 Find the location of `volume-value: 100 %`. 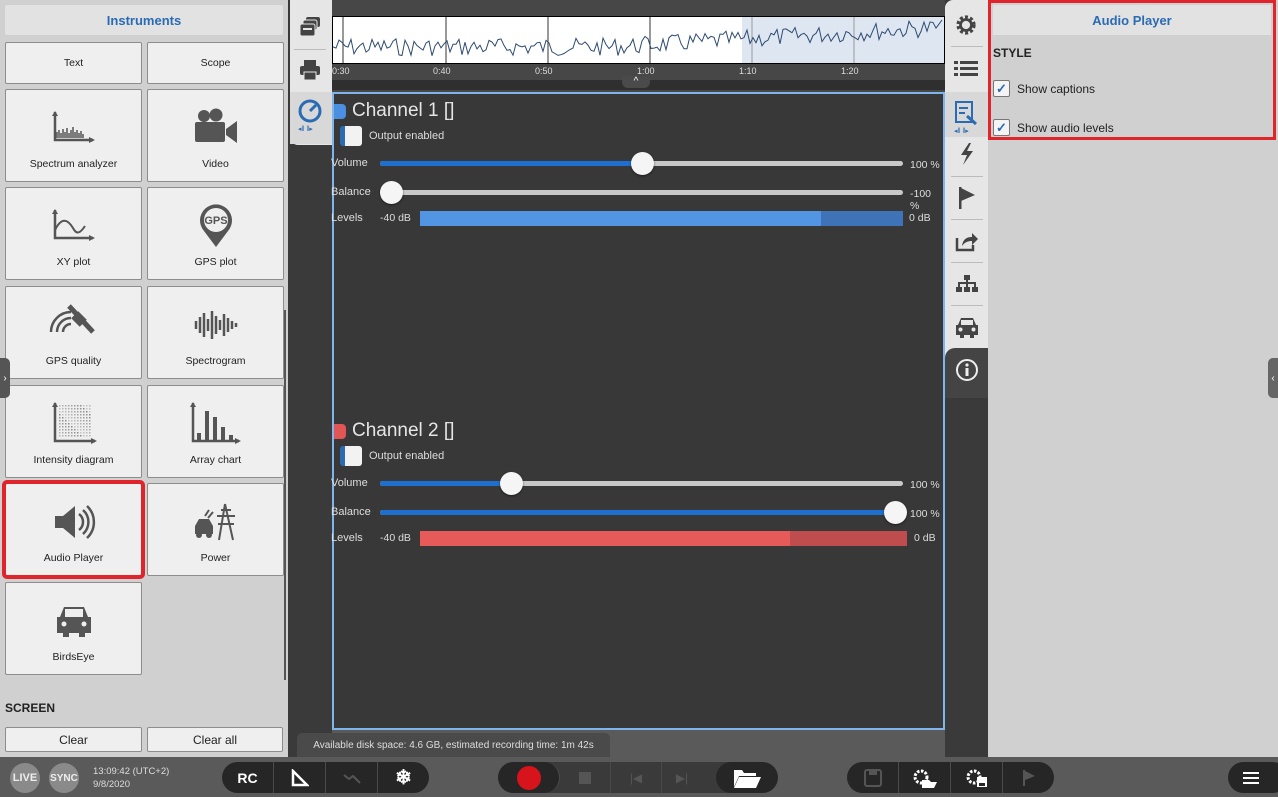

volume-value: 100 % is located at coordinates (925, 165).